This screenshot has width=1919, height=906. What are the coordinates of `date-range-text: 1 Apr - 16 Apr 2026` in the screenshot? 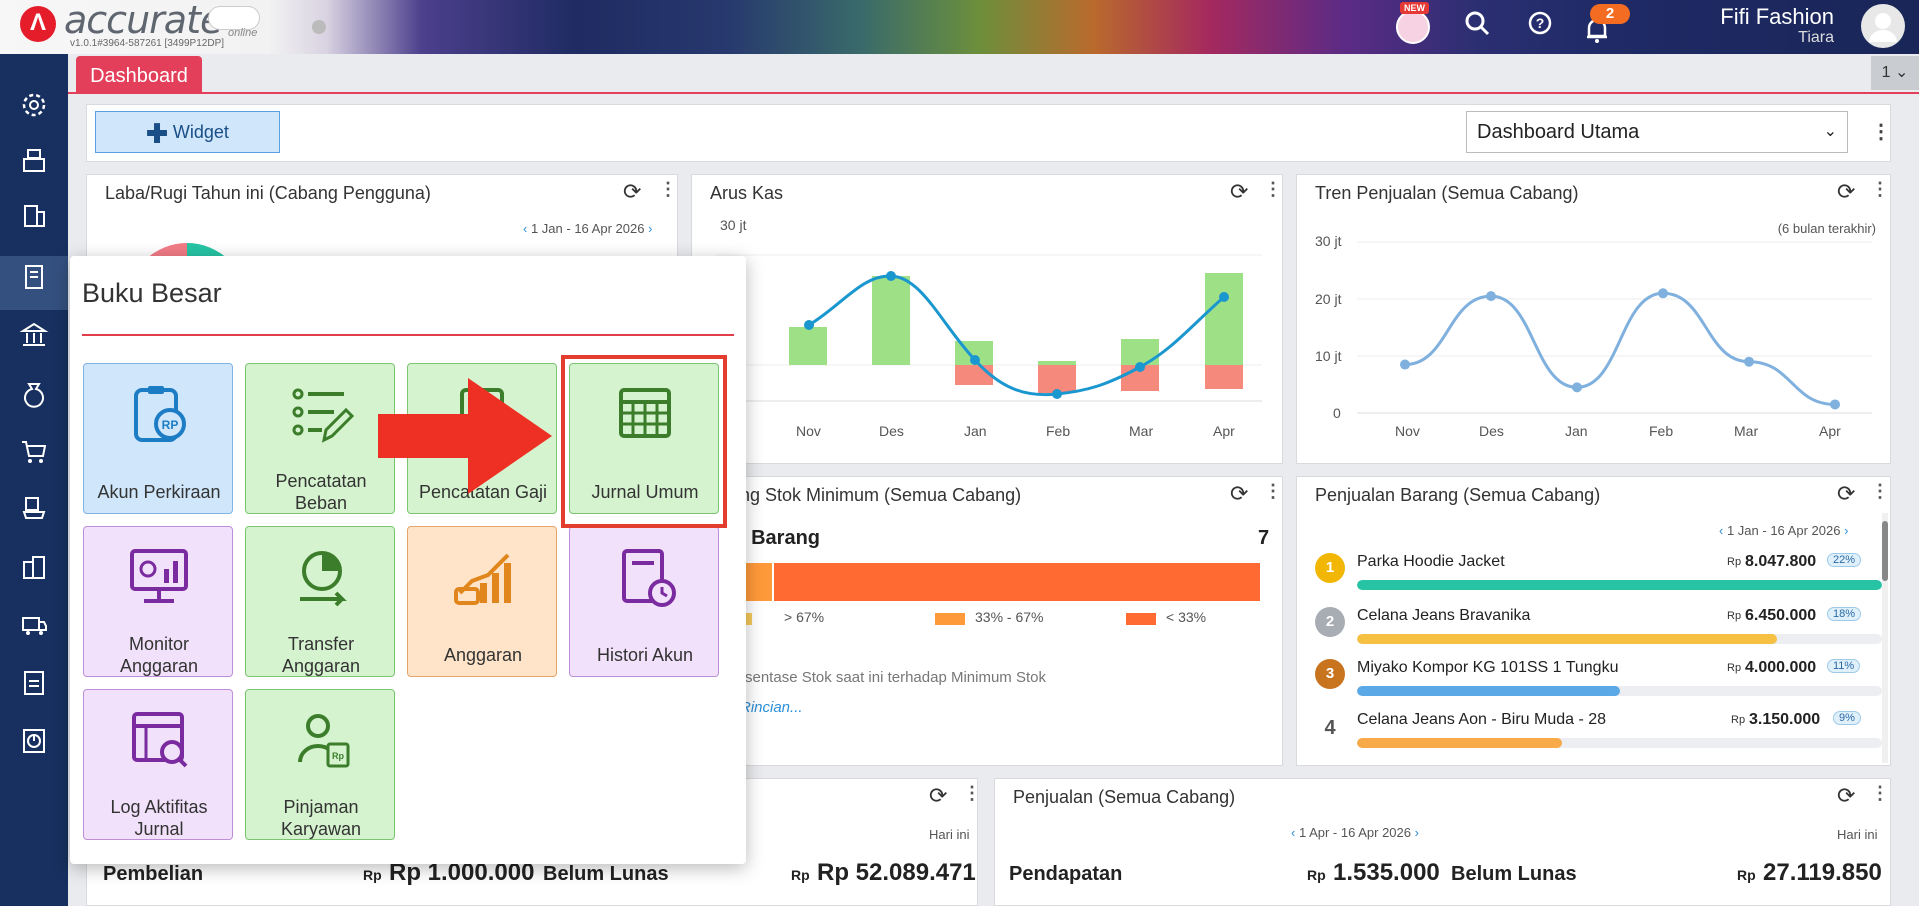 It's located at (1354, 832).